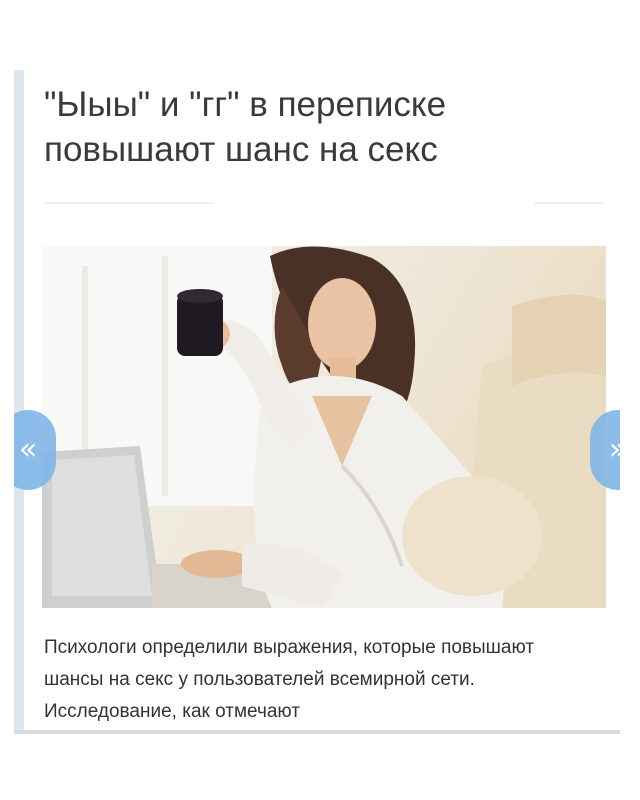 Image resolution: width=640 pixels, height=800 pixels. I want to click on left-accent-bar, so click(19, 402).